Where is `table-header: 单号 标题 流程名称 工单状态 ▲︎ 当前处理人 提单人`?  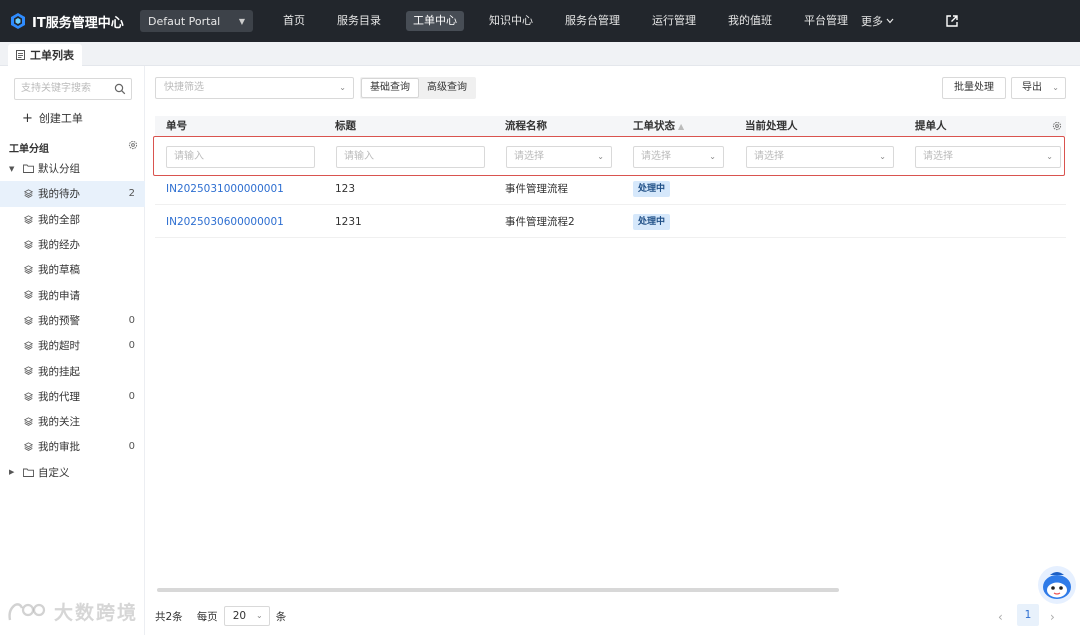
table-header: 单号 标题 流程名称 工单状态 ▲︎ 当前处理人 提单人 is located at coordinates (610, 126).